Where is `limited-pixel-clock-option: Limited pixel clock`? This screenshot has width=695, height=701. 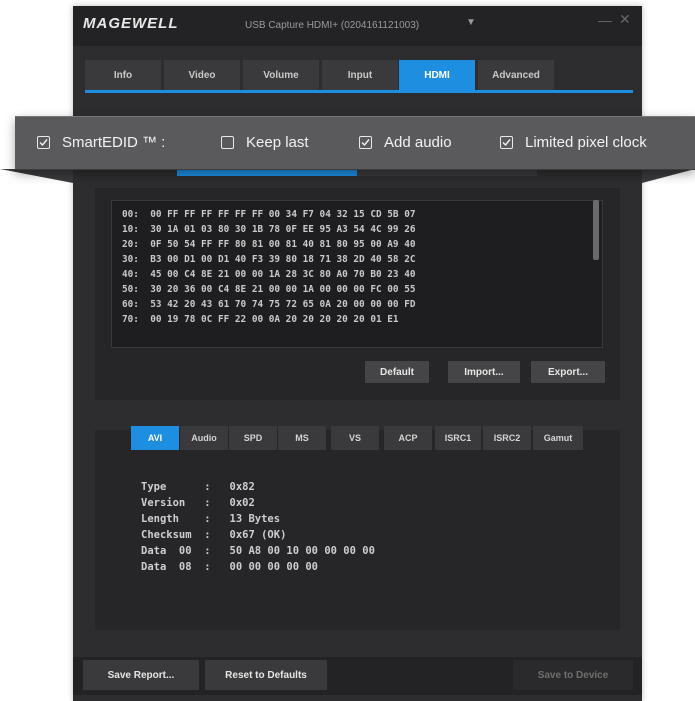 limited-pixel-clock-option: Limited pixel clock is located at coordinates (573, 142).